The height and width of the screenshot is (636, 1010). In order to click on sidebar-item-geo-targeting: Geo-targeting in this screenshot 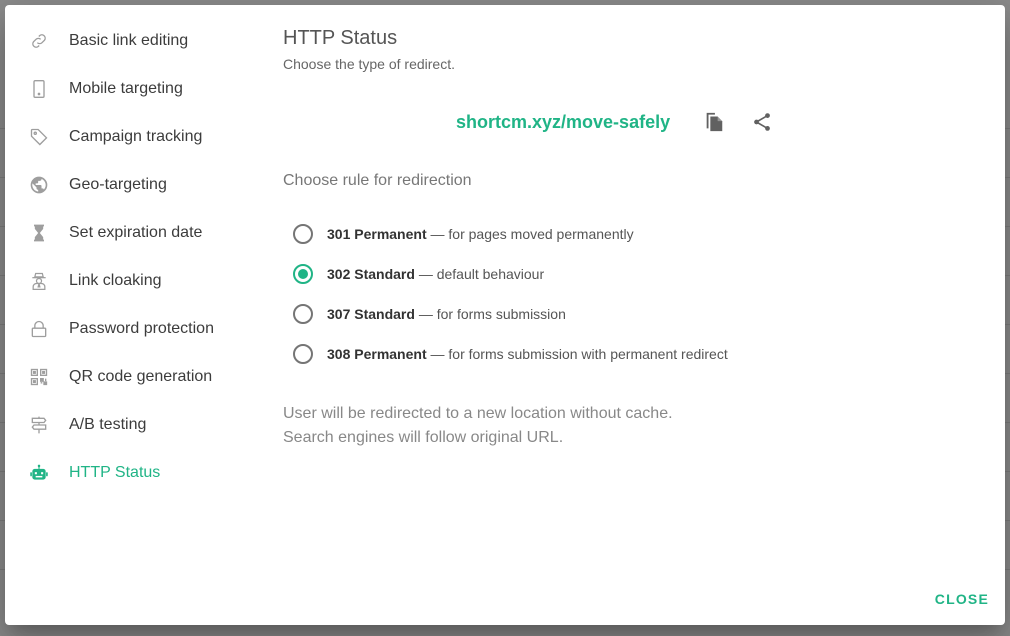, I will do `click(135, 185)`.